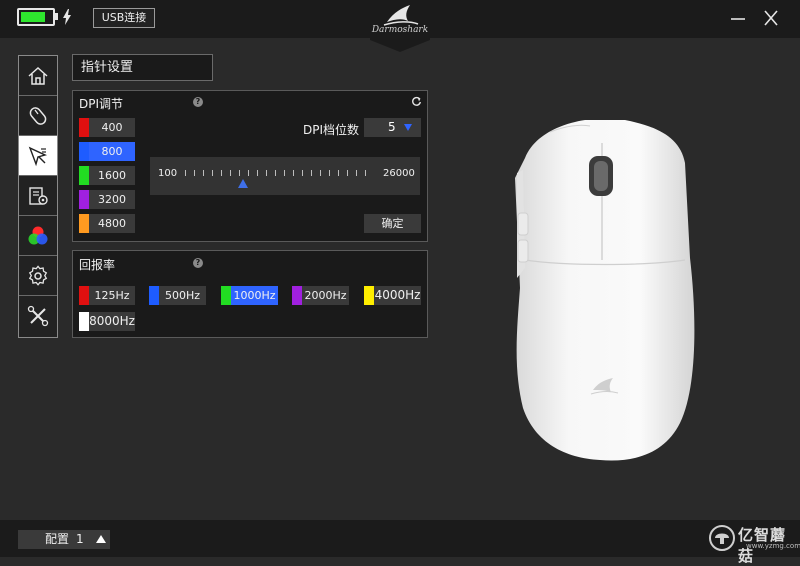 This screenshot has width=800, height=566. Describe the element at coordinates (97, 265) in the screenshot. I see `report-rate-title: 回报率` at that location.